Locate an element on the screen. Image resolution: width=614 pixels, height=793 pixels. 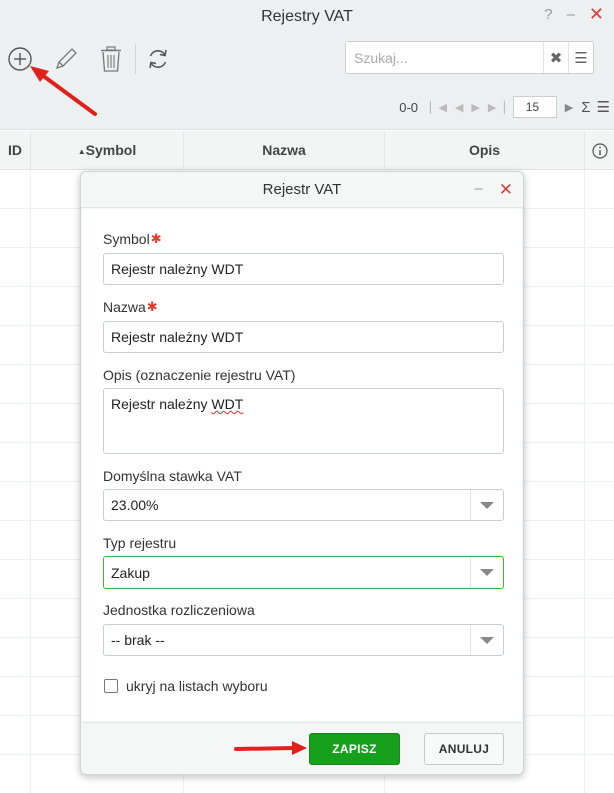
grid-header: ID ▲Symbol Nazwa Opis is located at coordinates (307, 150).